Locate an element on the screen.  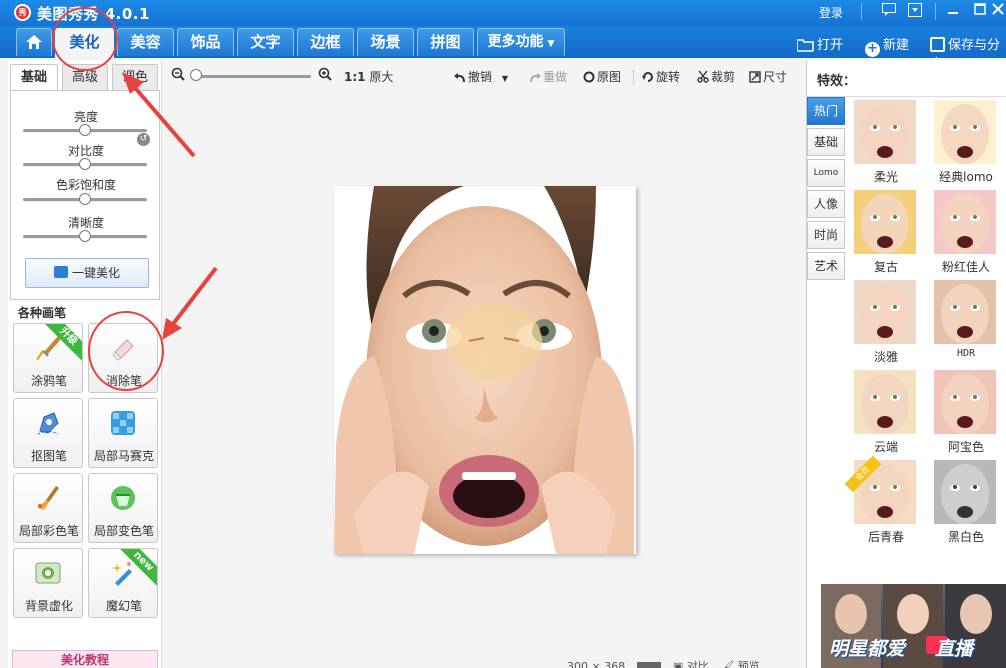
divider is located at coordinates (861, 11).